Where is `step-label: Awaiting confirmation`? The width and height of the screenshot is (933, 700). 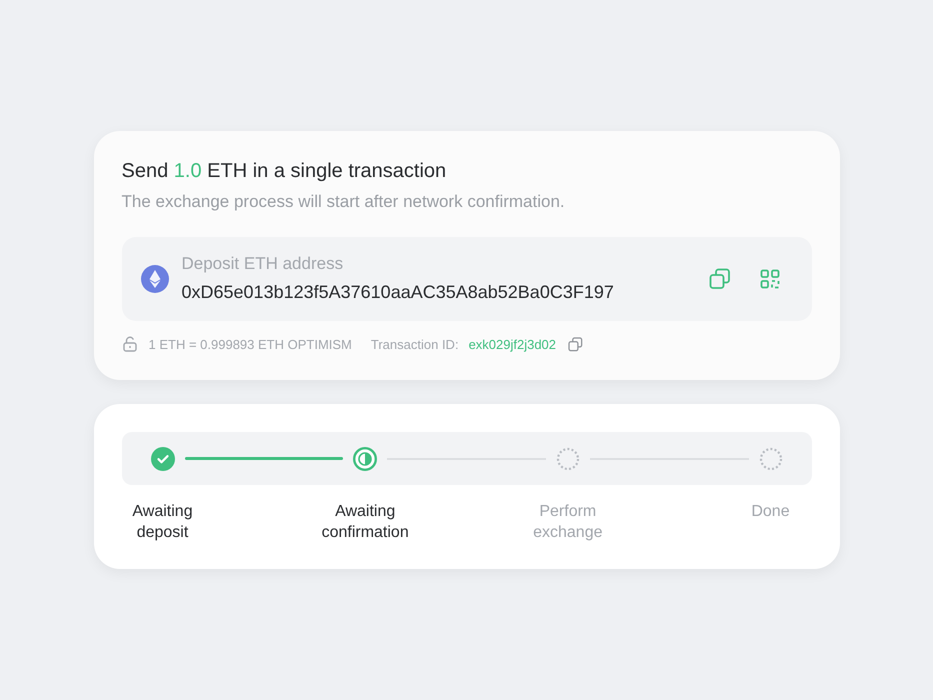
step-label: Awaiting confirmation is located at coordinates (365, 522).